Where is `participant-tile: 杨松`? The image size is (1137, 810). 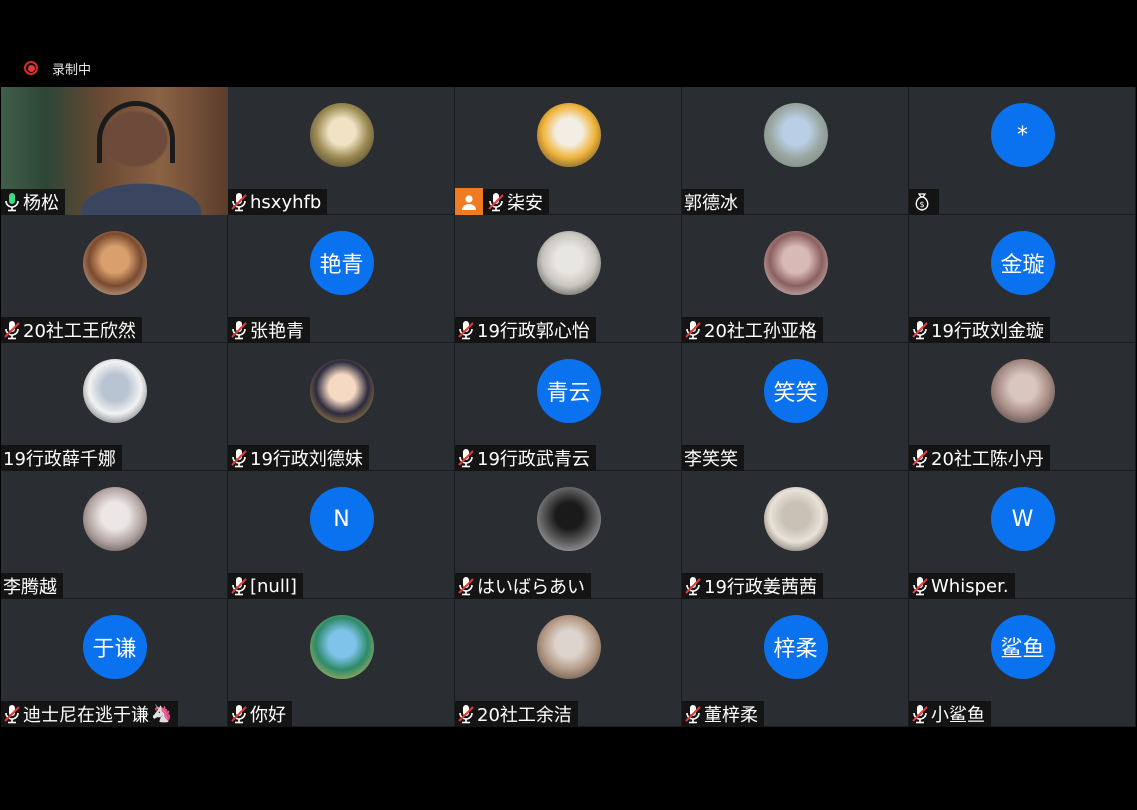 participant-tile: 杨松 is located at coordinates (114, 151).